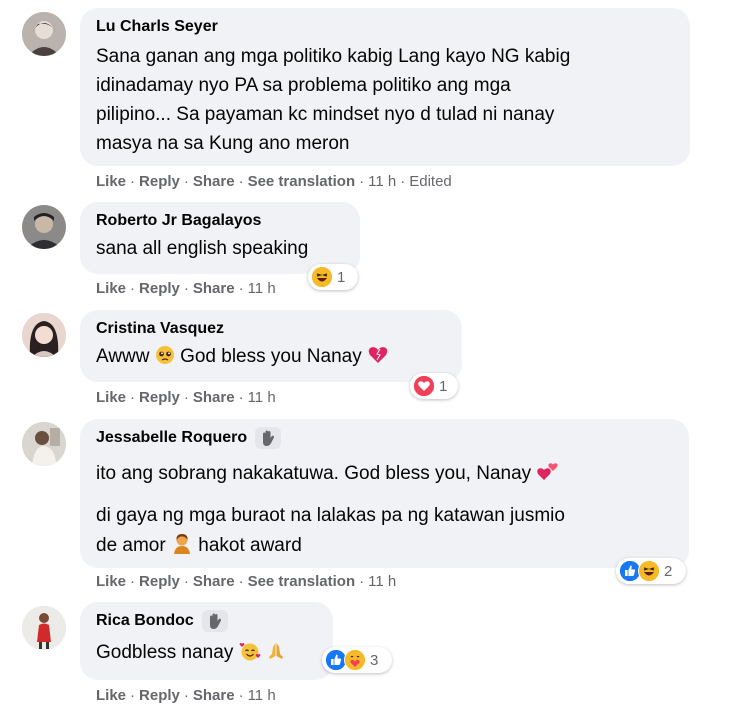 This screenshot has width=750, height=716. I want to click on comment-author-name: Jessabelle Roquero, so click(171, 438).